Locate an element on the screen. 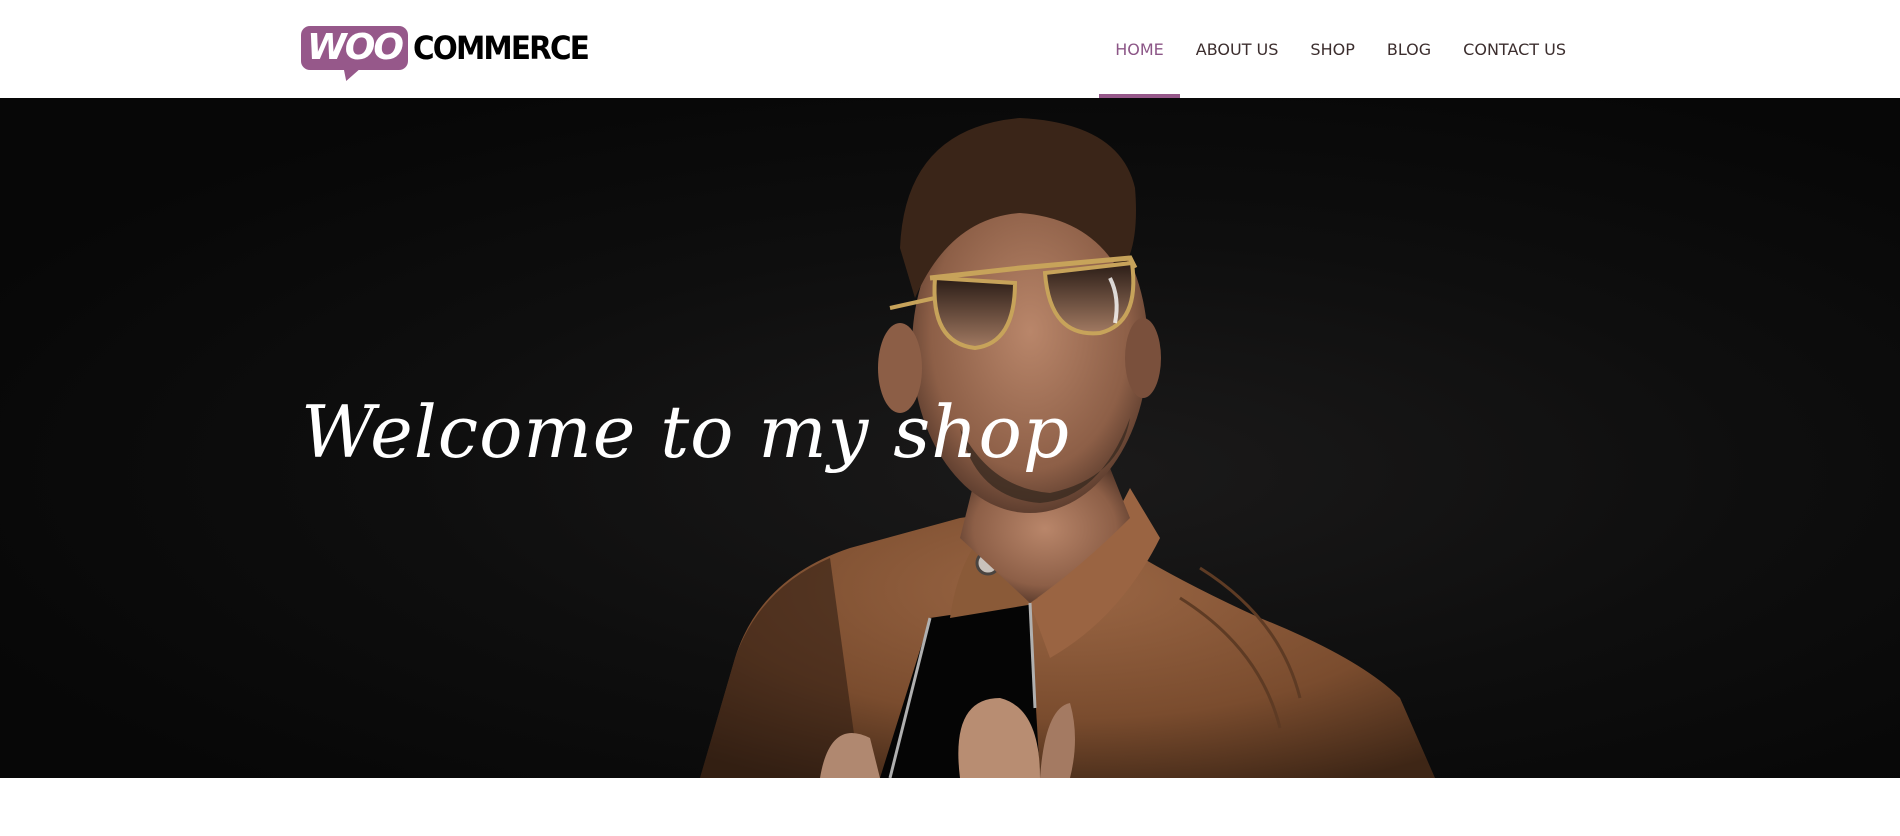 The width and height of the screenshot is (1900, 836). logo-woo-badge: WOO is located at coordinates (354, 53).